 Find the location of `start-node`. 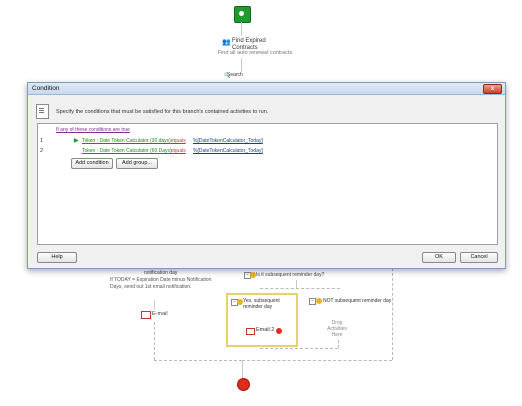

start-node is located at coordinates (242, 14).